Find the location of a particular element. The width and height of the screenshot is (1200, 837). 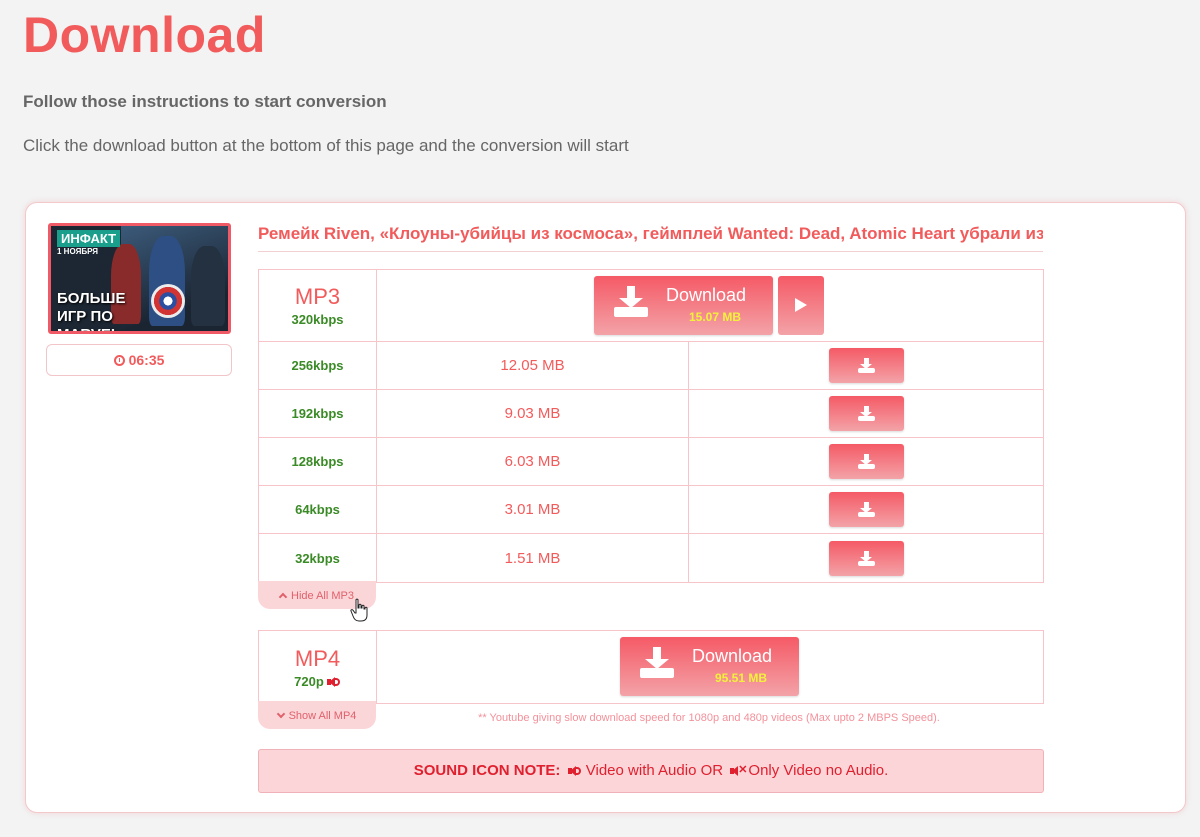

mp3-download-button: Download 15.07 MB is located at coordinates (683, 305).